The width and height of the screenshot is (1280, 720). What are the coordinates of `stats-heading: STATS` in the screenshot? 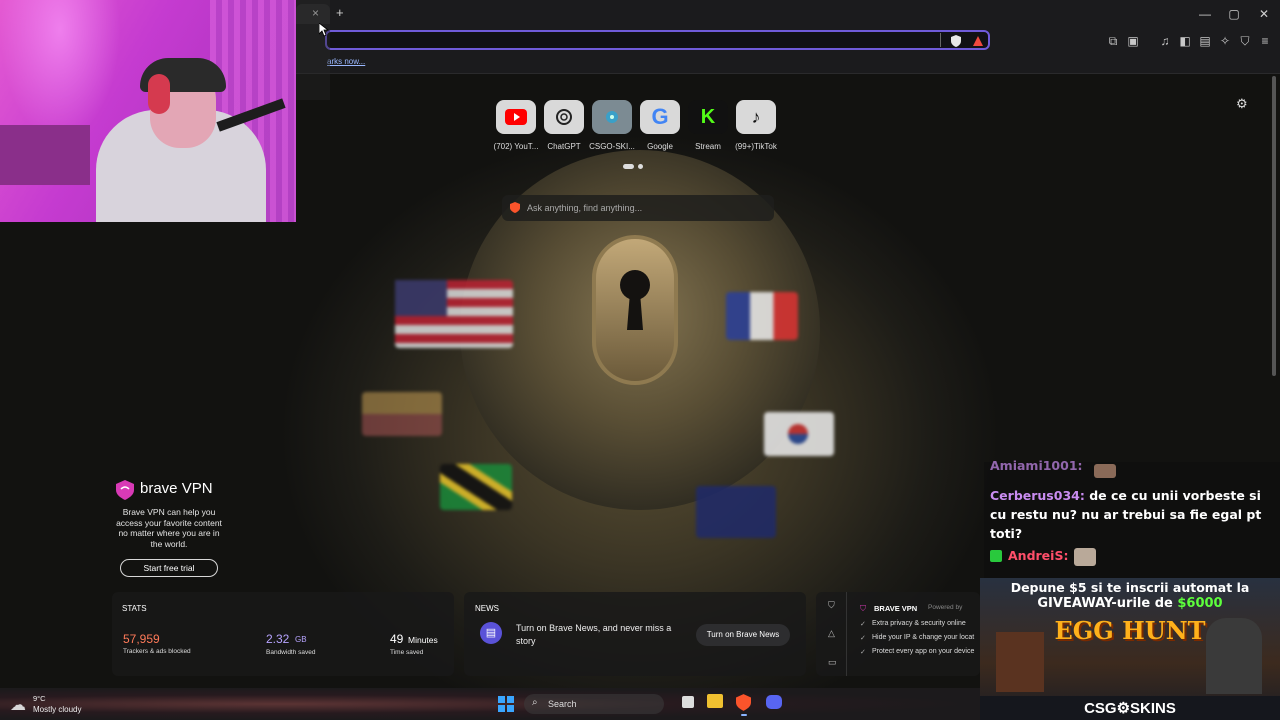 It's located at (134, 608).